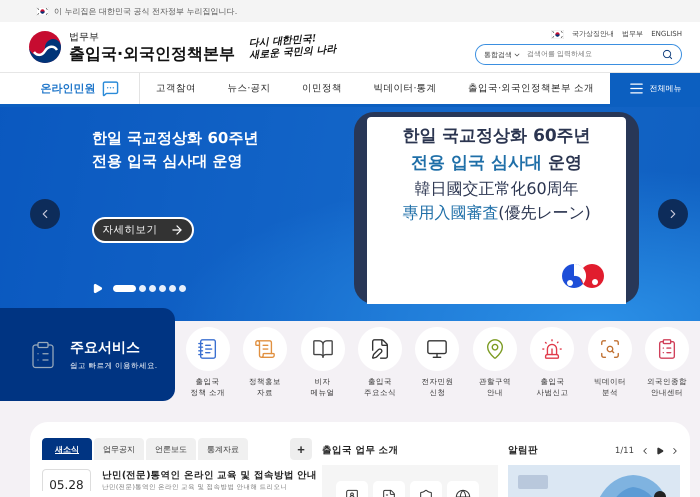  I want to click on slide-text: 한일 국교정상화 60주년, so click(496, 136).